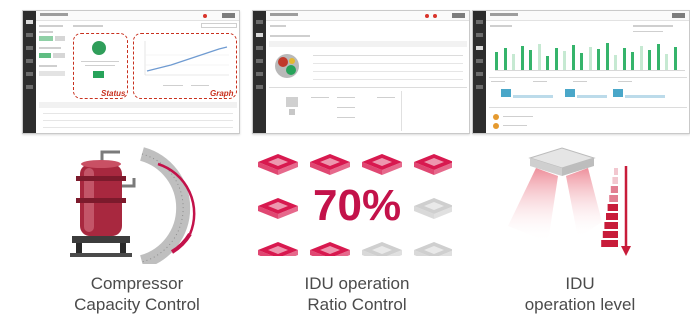 The height and width of the screenshot is (325, 690). I want to click on feature-caption-idu-ratio: IDU operation Ratio Control, so click(357, 294).